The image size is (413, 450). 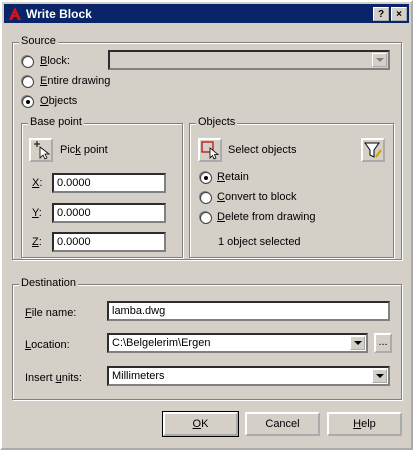 What do you see at coordinates (259, 242) in the screenshot?
I see `selection-status: 1 object selected` at bounding box center [259, 242].